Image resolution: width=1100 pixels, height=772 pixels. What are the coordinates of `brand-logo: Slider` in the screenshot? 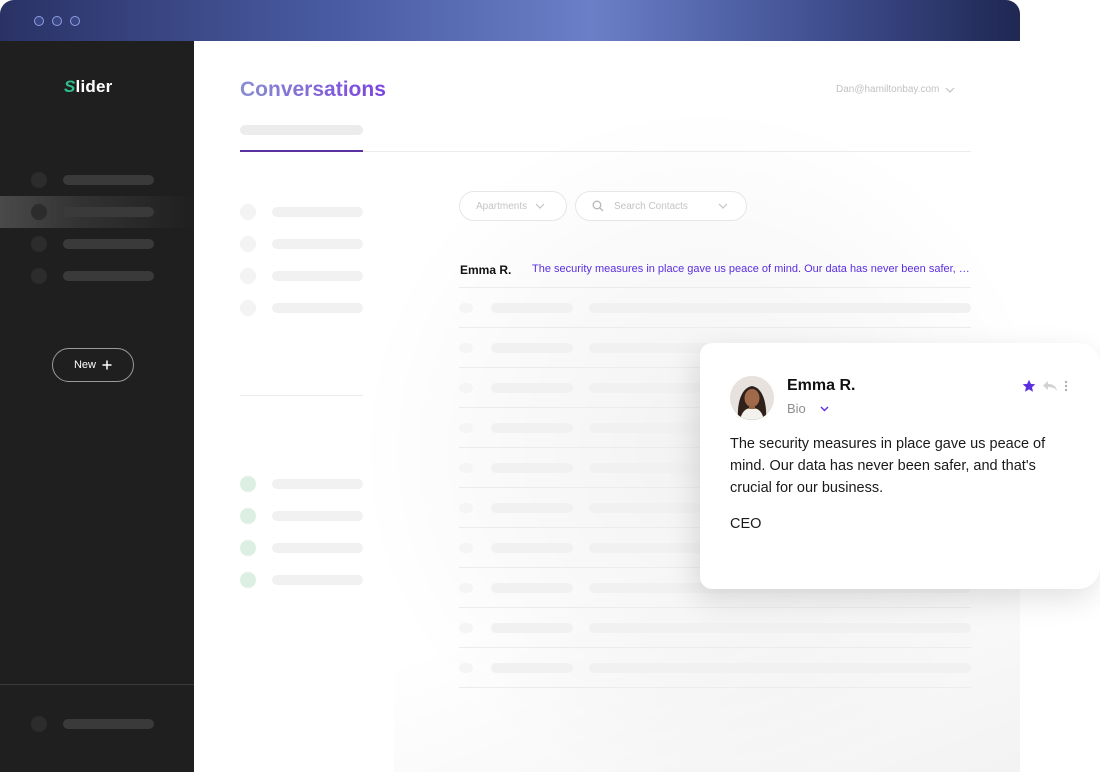 It's located at (88, 87).